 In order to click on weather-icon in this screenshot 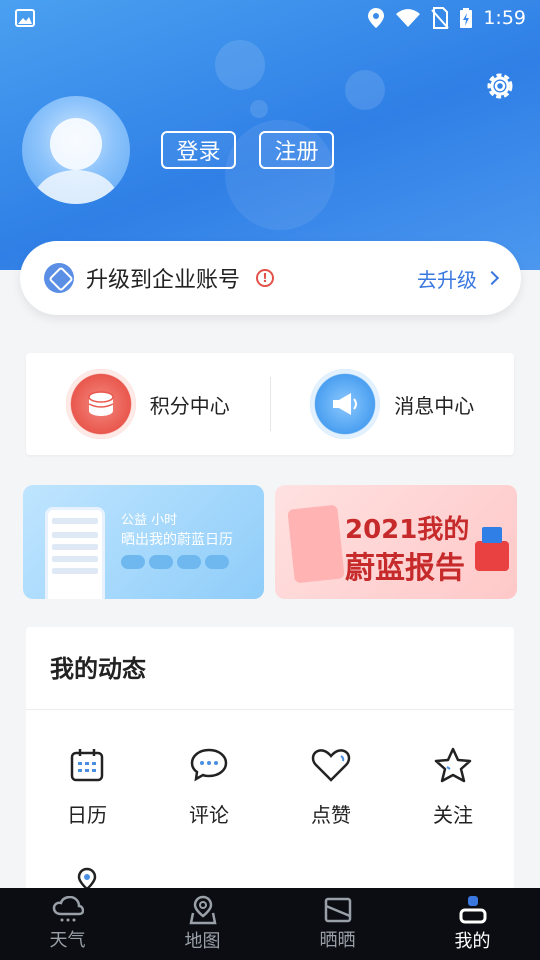, I will do `click(68, 909)`.